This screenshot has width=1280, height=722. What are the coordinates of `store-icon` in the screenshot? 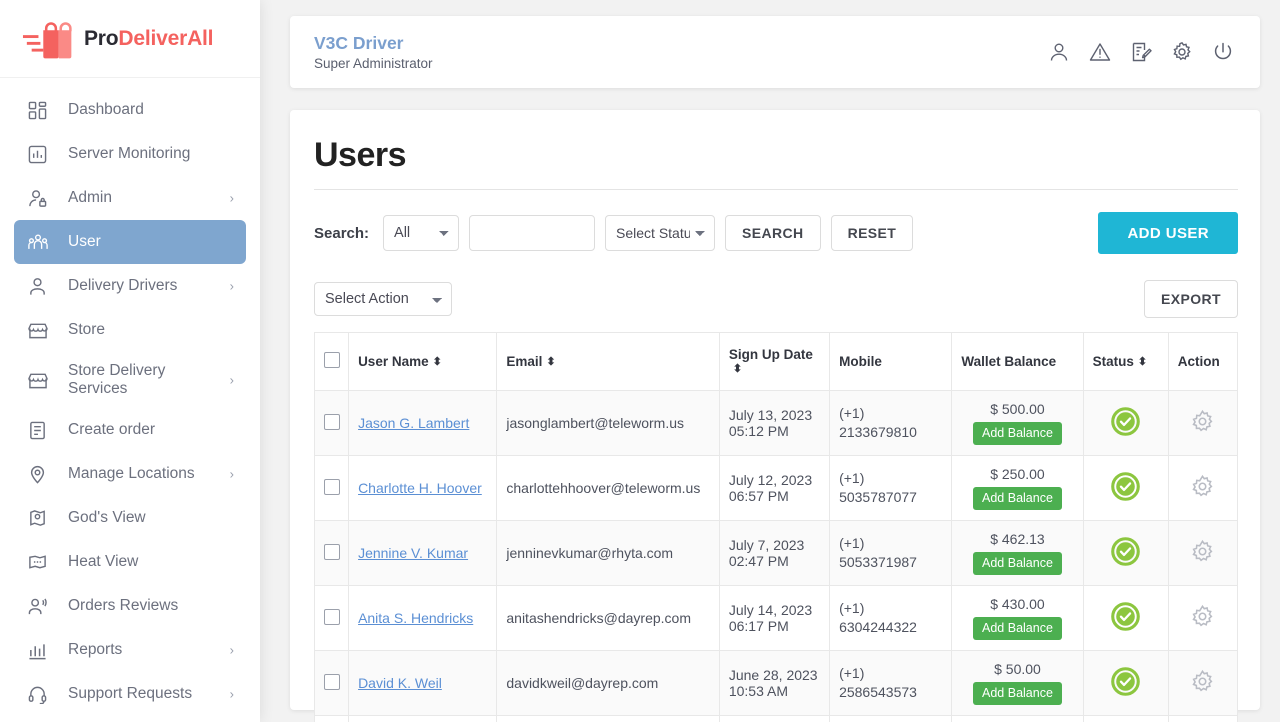 It's located at (41, 380).